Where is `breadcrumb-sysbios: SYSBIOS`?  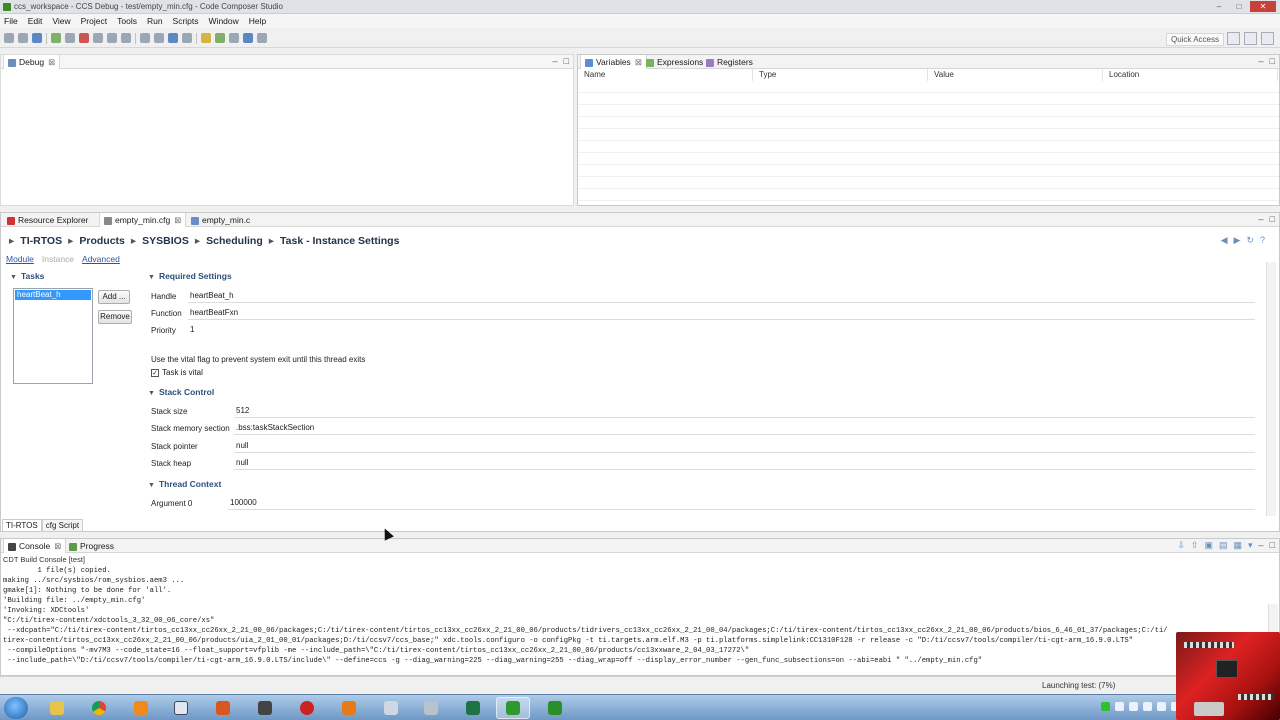
breadcrumb-sysbios: SYSBIOS is located at coordinates (165, 241).